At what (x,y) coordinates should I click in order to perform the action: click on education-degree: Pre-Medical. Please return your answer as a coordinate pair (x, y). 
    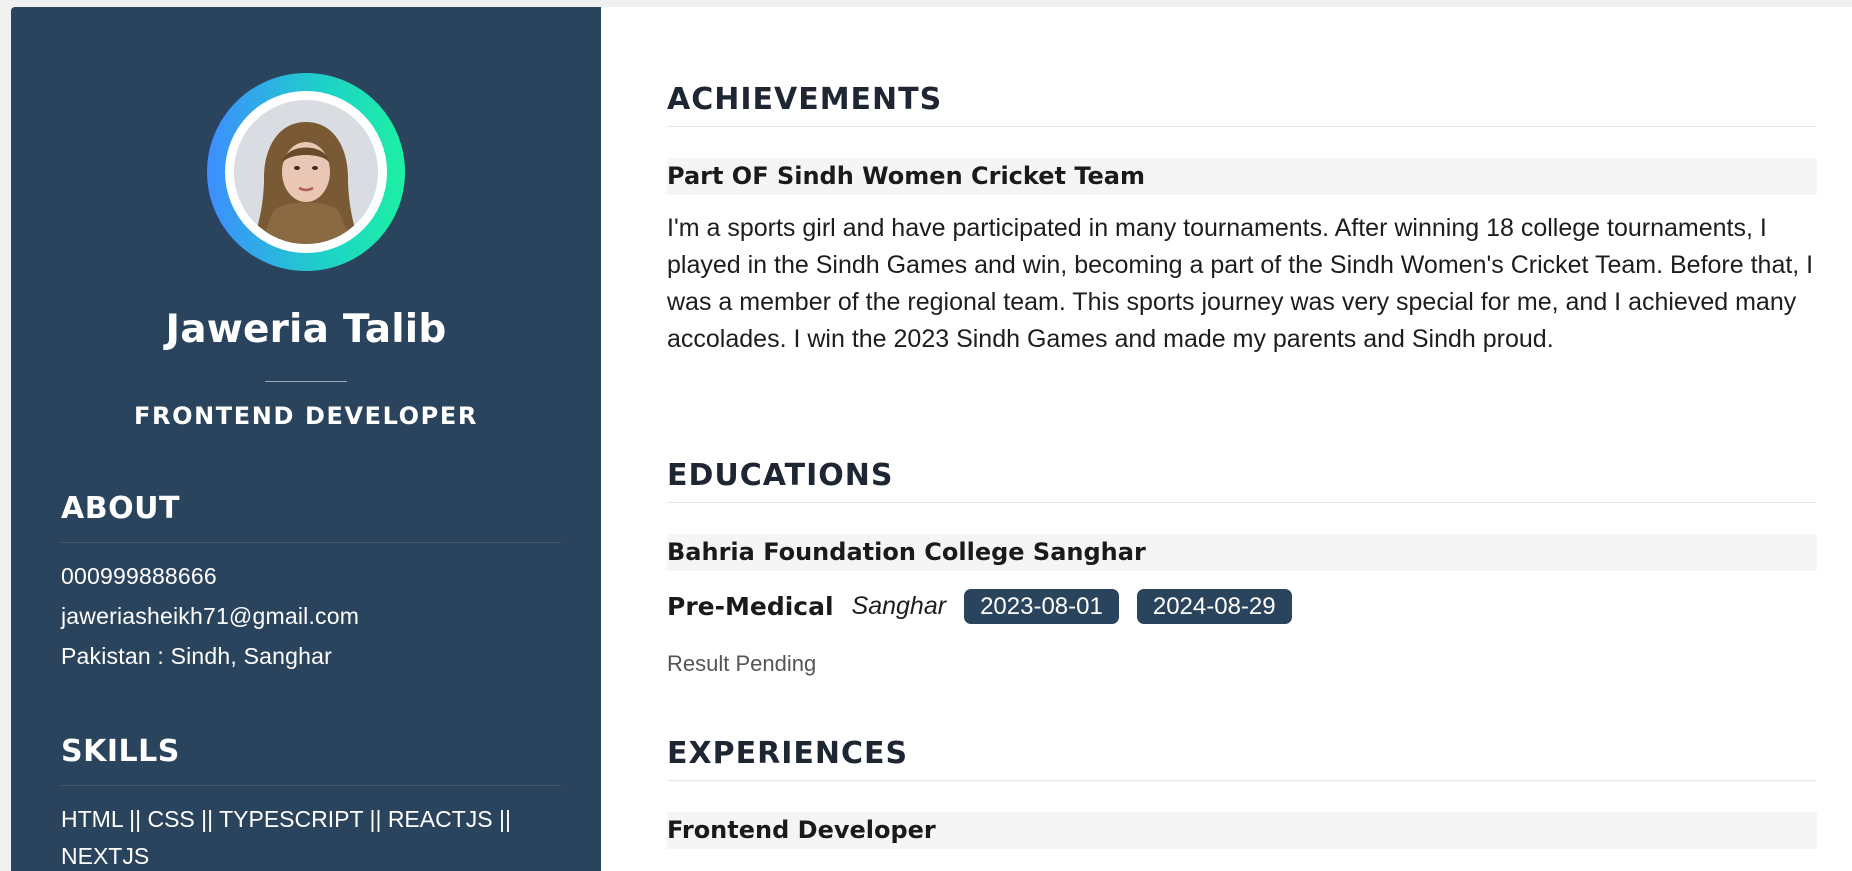
    Looking at the image, I should click on (750, 606).